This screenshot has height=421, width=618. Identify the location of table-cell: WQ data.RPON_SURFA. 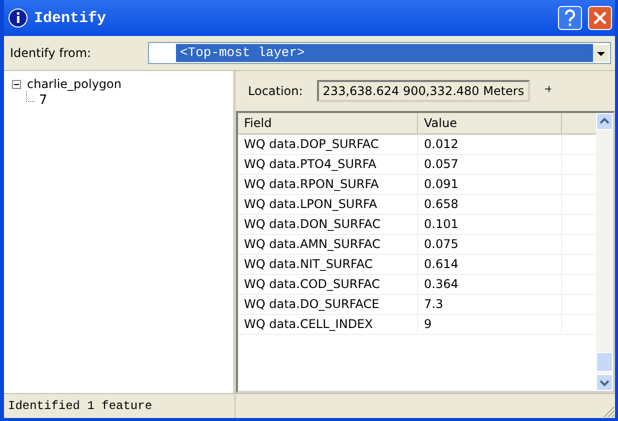
(328, 184).